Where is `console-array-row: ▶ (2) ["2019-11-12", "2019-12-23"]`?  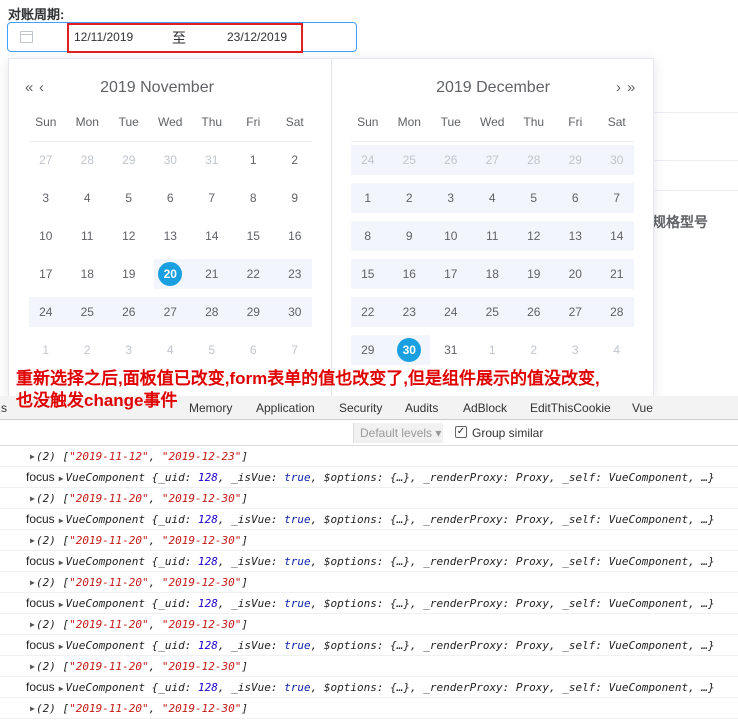
console-array-row: ▶ (2) ["2019-11-12", "2019-12-23"] is located at coordinates (369, 456).